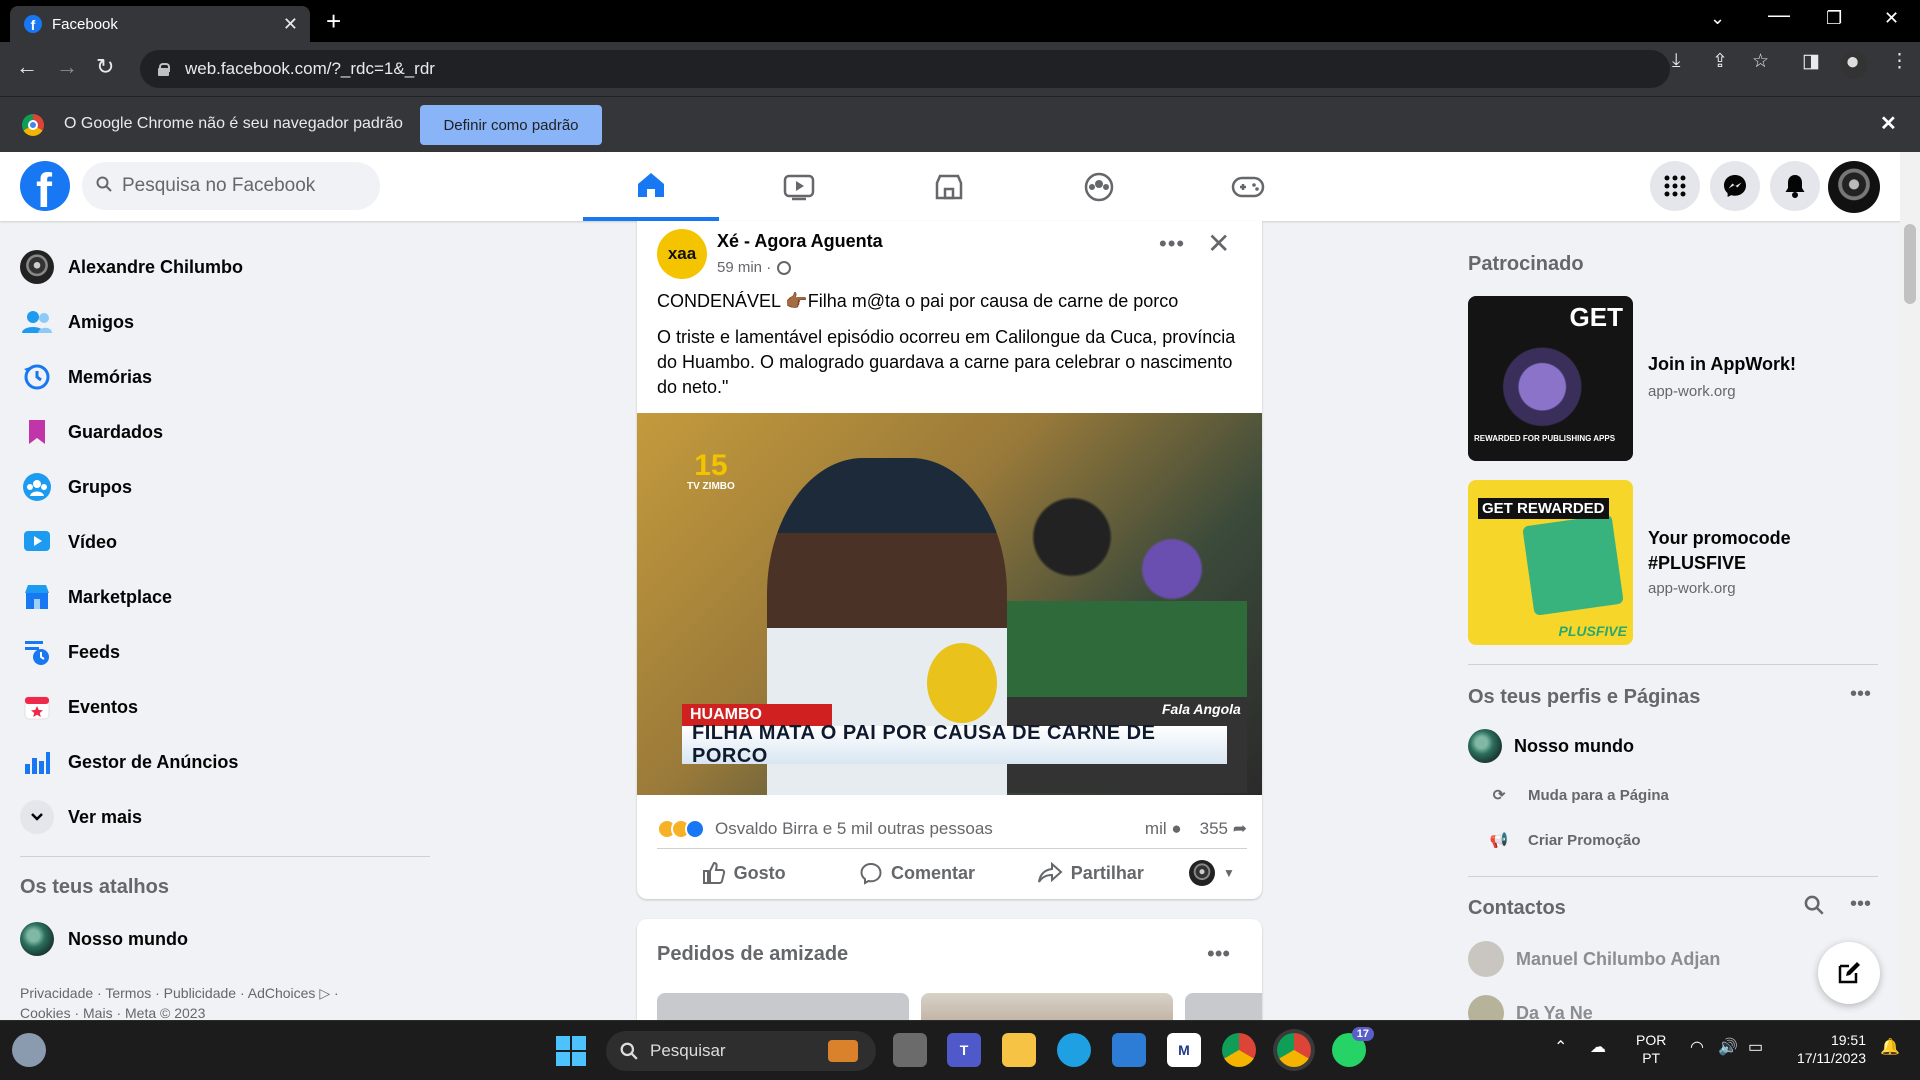 The image size is (1920, 1080). I want to click on sidebar-item-ads-manager: Gestor de Anúncios, so click(218, 762).